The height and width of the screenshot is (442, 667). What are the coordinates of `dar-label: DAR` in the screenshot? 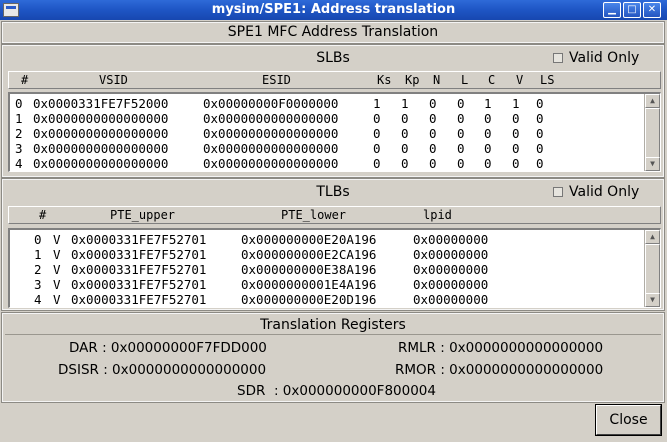 It's located at (83, 348).